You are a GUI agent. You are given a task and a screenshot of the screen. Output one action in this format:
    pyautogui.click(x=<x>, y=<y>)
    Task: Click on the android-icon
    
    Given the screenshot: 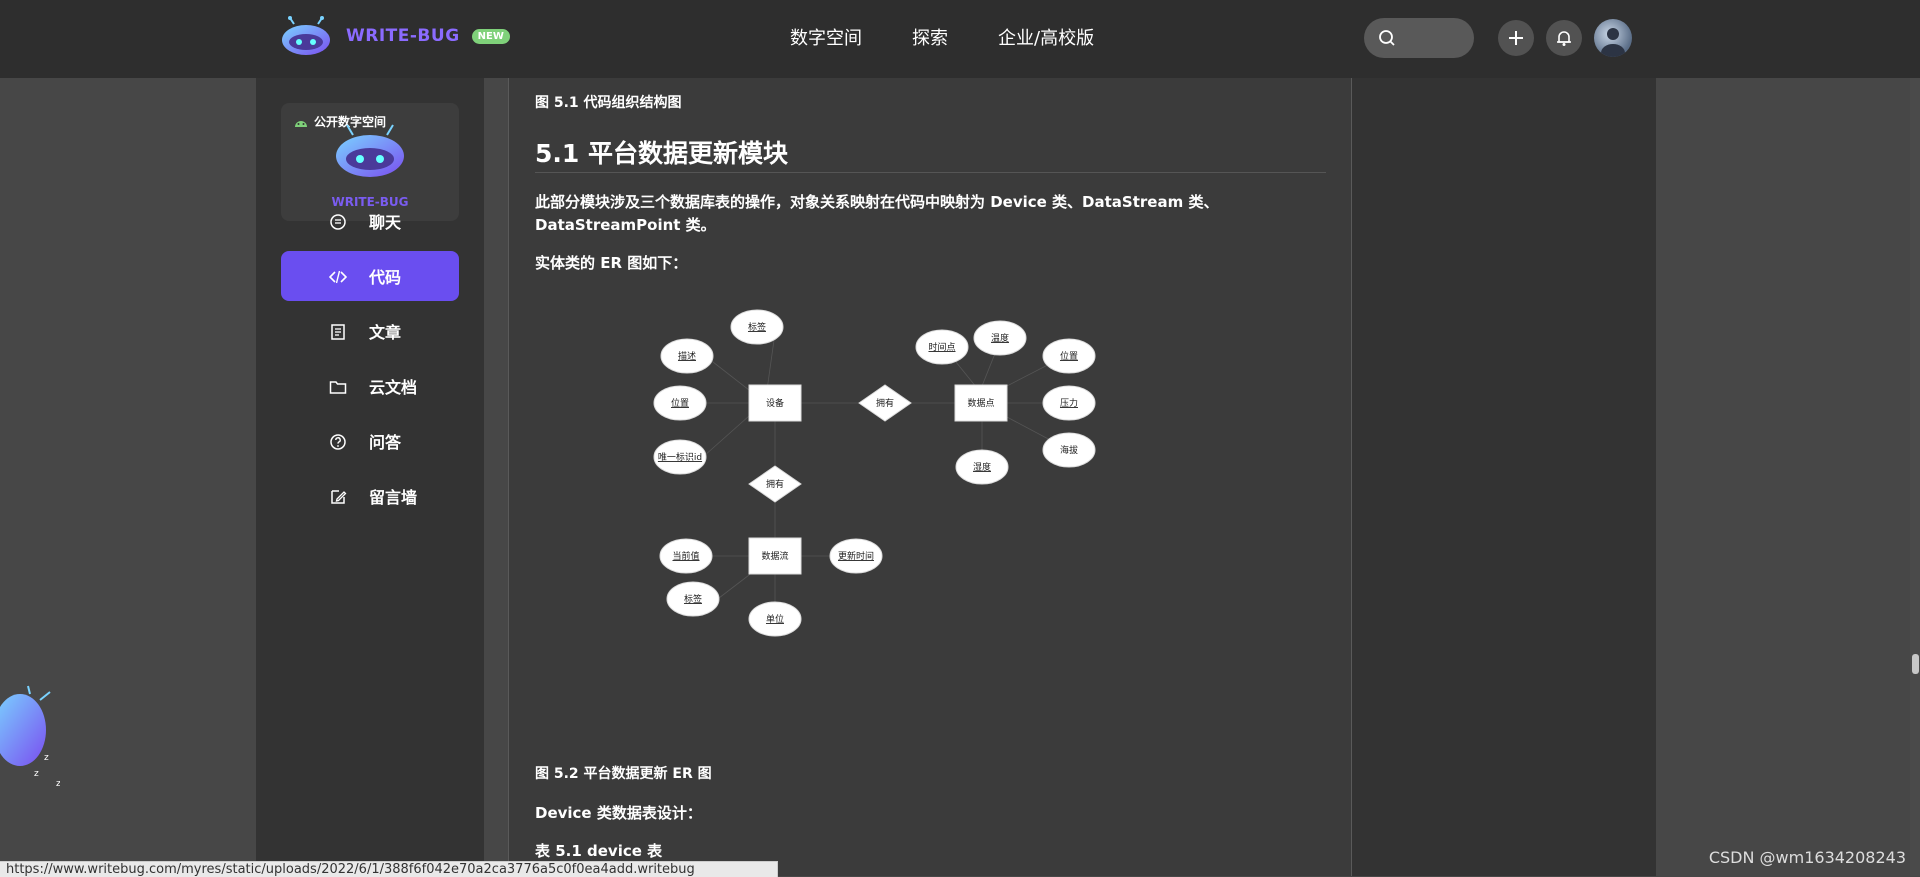 What is the action you would take?
    pyautogui.click(x=301, y=123)
    